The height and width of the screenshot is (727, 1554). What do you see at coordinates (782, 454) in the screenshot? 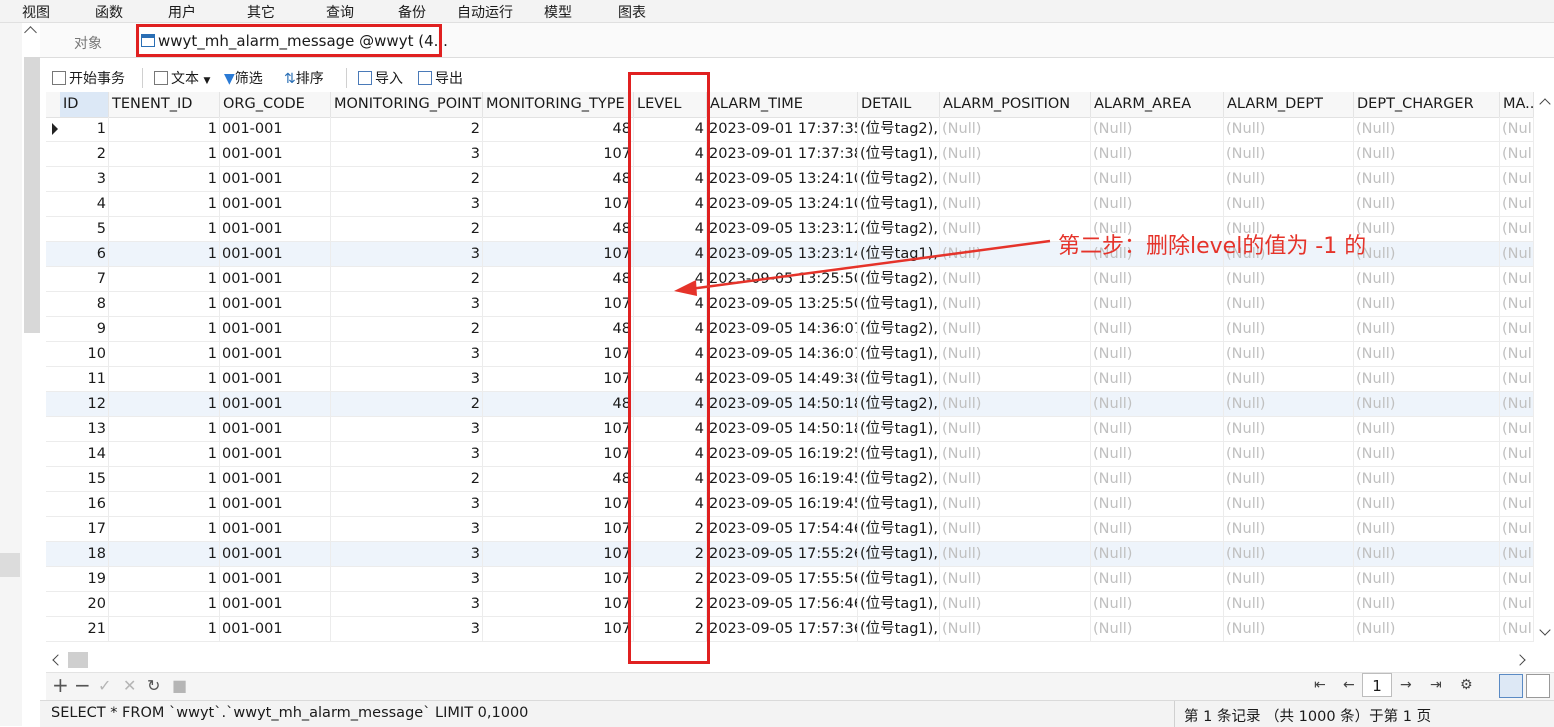
I see `cell-alarm-time: 2023-09-05 16:19:25` at bounding box center [782, 454].